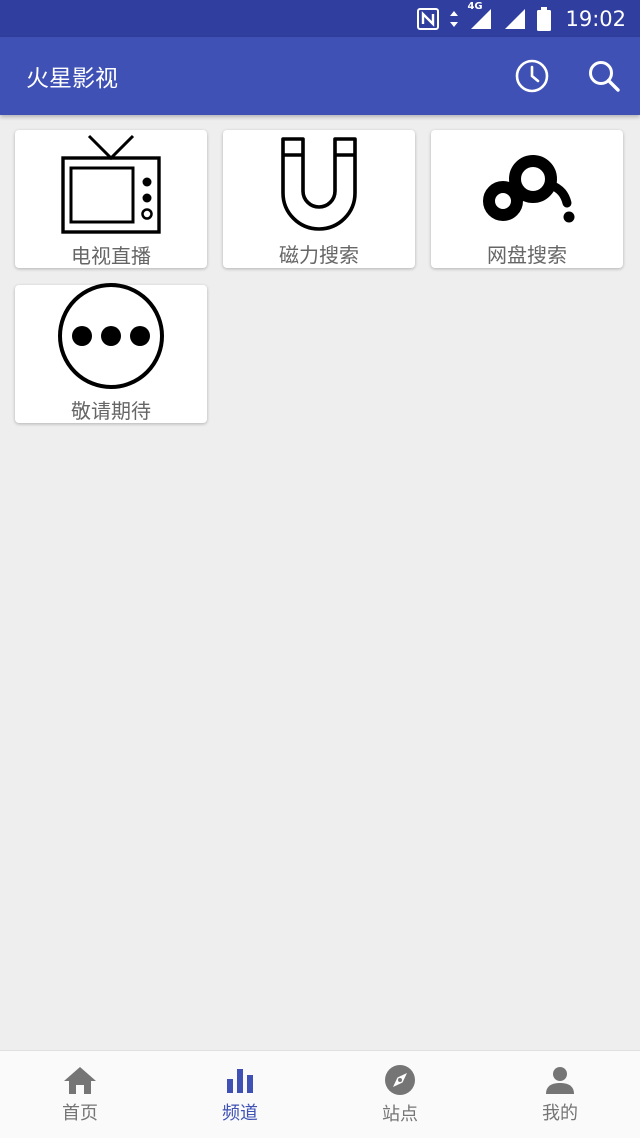  I want to click on history-button, so click(532, 76).